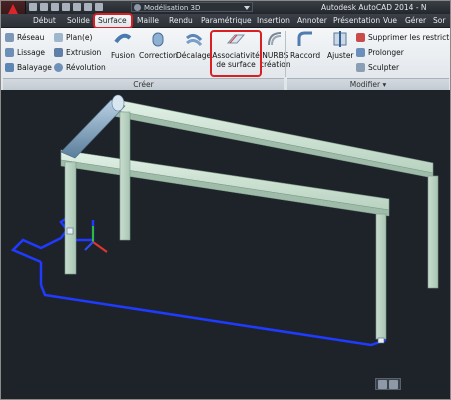  I want to click on tab-gerer: Gérer, so click(415, 20).